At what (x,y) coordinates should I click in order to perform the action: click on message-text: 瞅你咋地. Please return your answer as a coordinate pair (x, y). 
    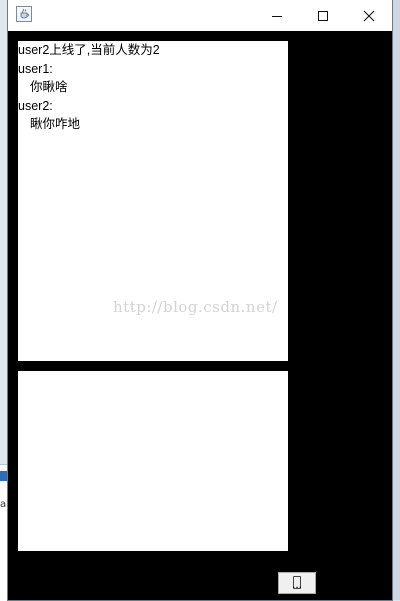
    Looking at the image, I should click on (55, 124).